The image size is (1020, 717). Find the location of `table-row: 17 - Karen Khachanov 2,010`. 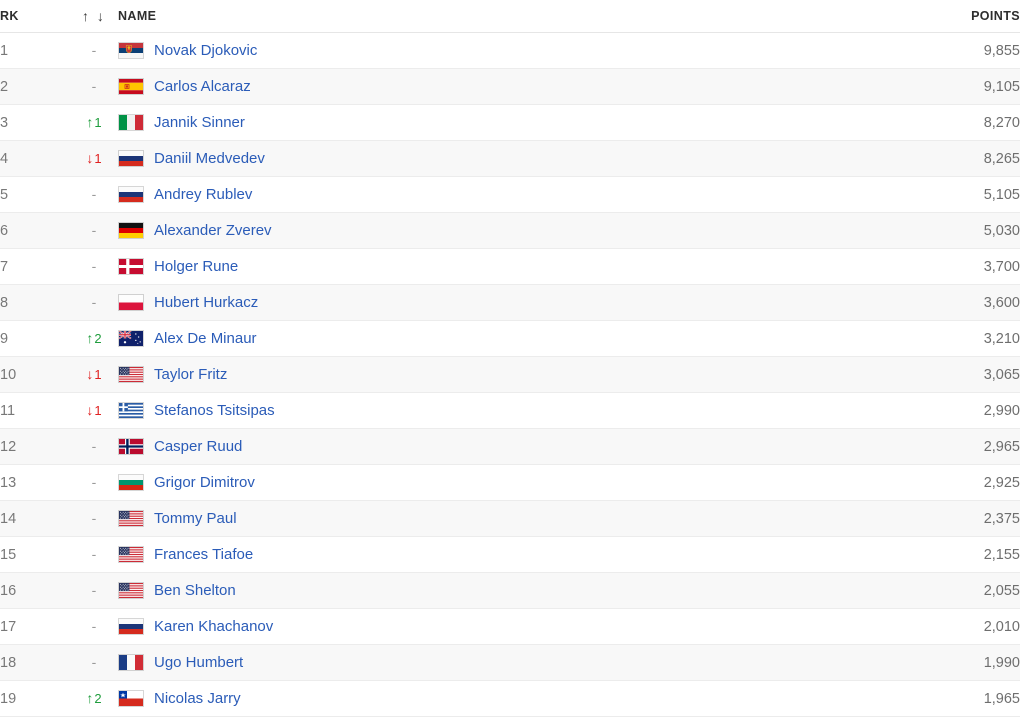

table-row: 17 - Karen Khachanov 2,010 is located at coordinates (510, 626).